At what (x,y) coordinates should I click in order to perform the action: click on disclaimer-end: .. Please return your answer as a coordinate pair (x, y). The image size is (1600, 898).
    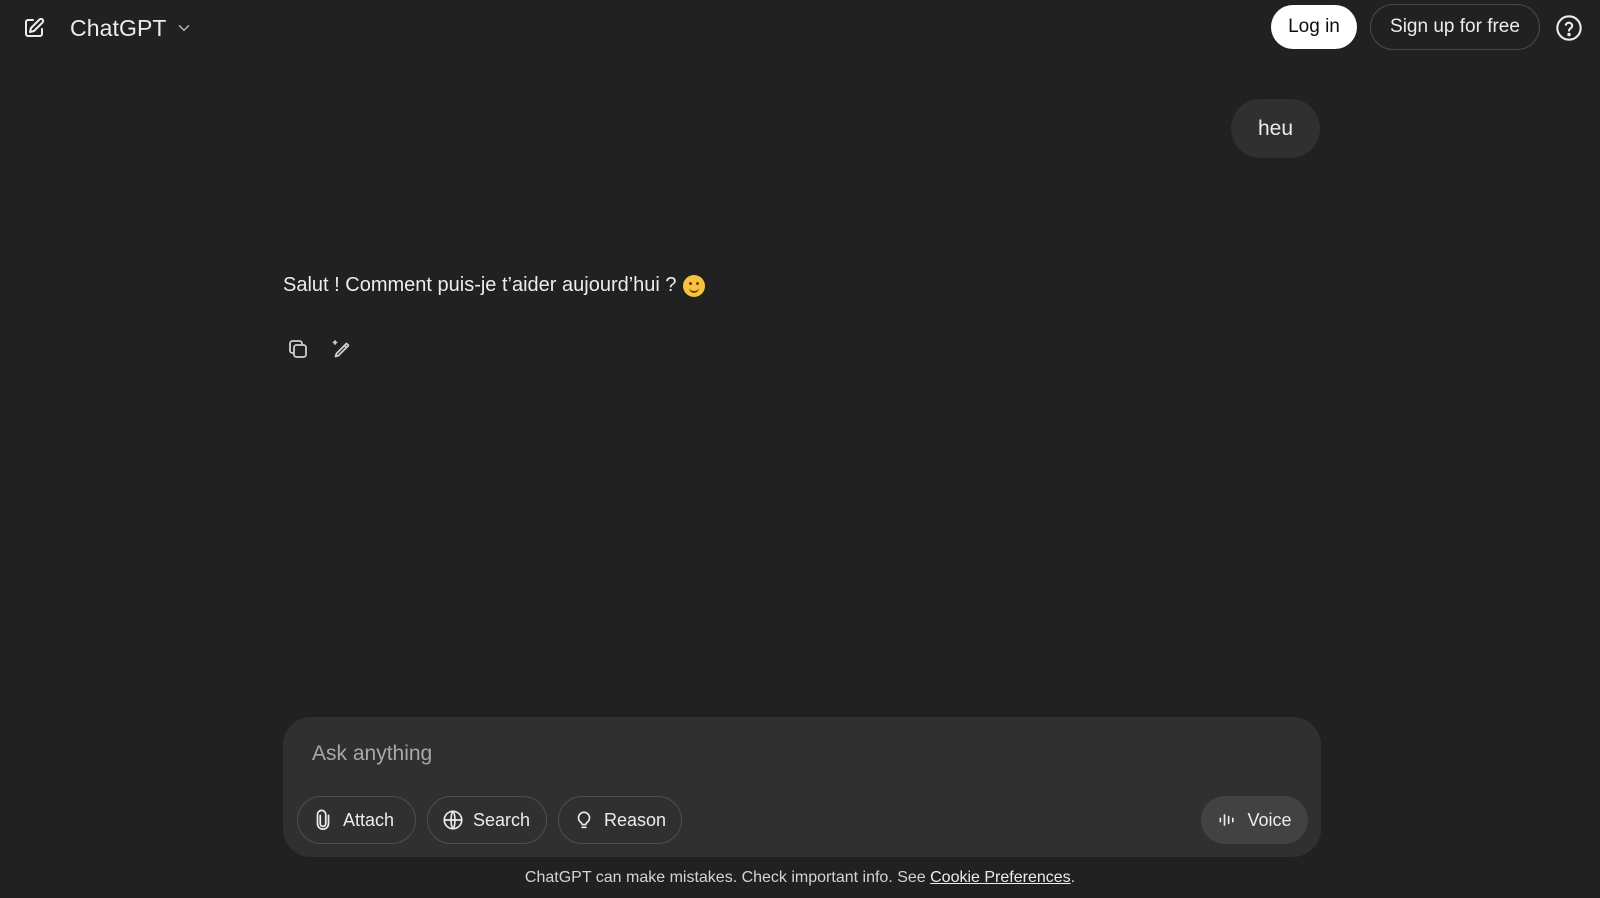
    Looking at the image, I should click on (1073, 877).